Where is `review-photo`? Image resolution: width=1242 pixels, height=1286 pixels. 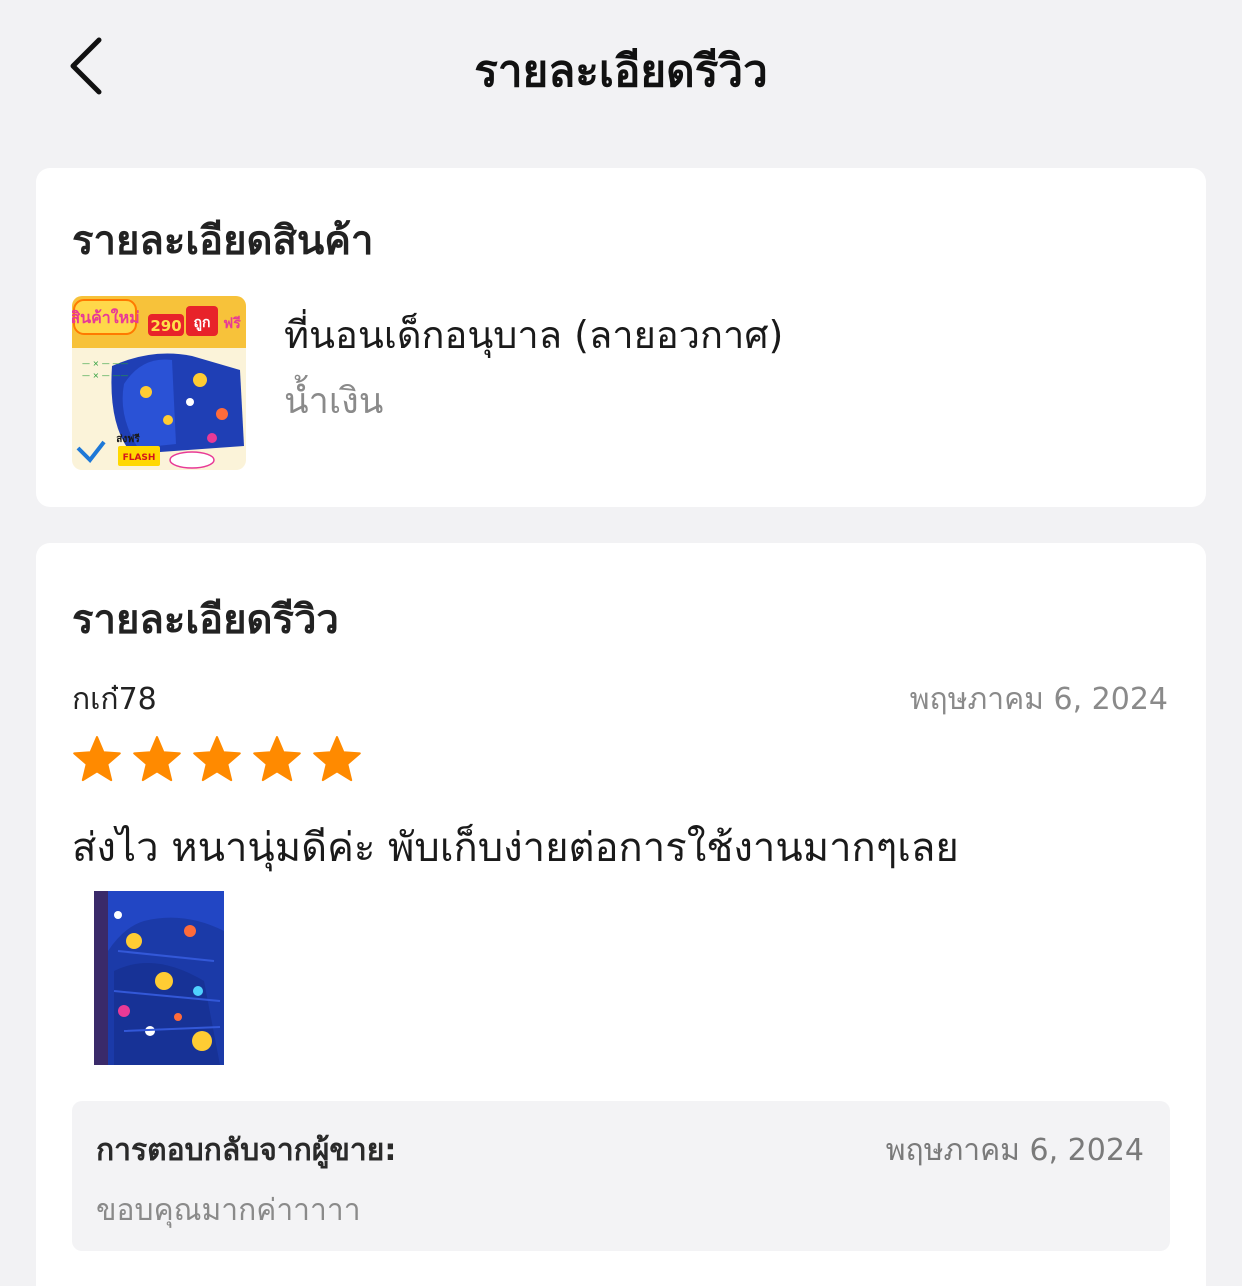 review-photo is located at coordinates (159, 978).